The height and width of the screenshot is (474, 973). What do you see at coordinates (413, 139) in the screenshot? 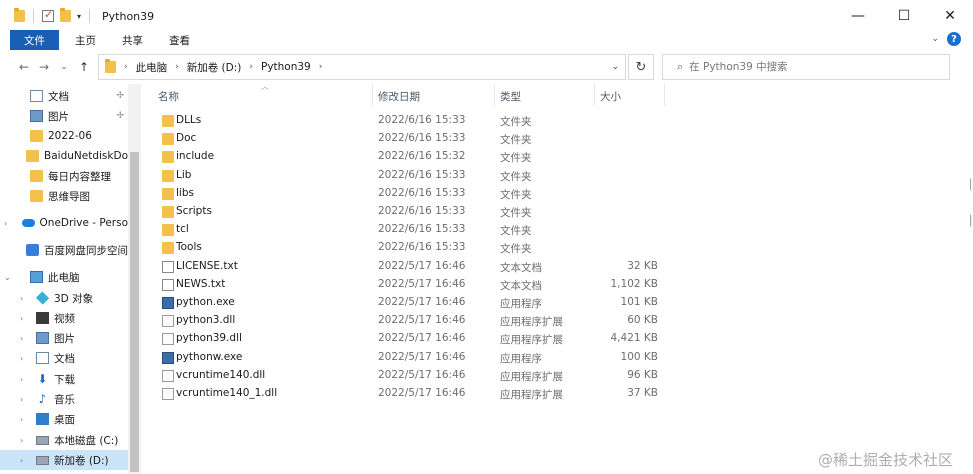
I see `file-row: Doc 2022/6/16 15:33 文件夹` at bounding box center [413, 139].